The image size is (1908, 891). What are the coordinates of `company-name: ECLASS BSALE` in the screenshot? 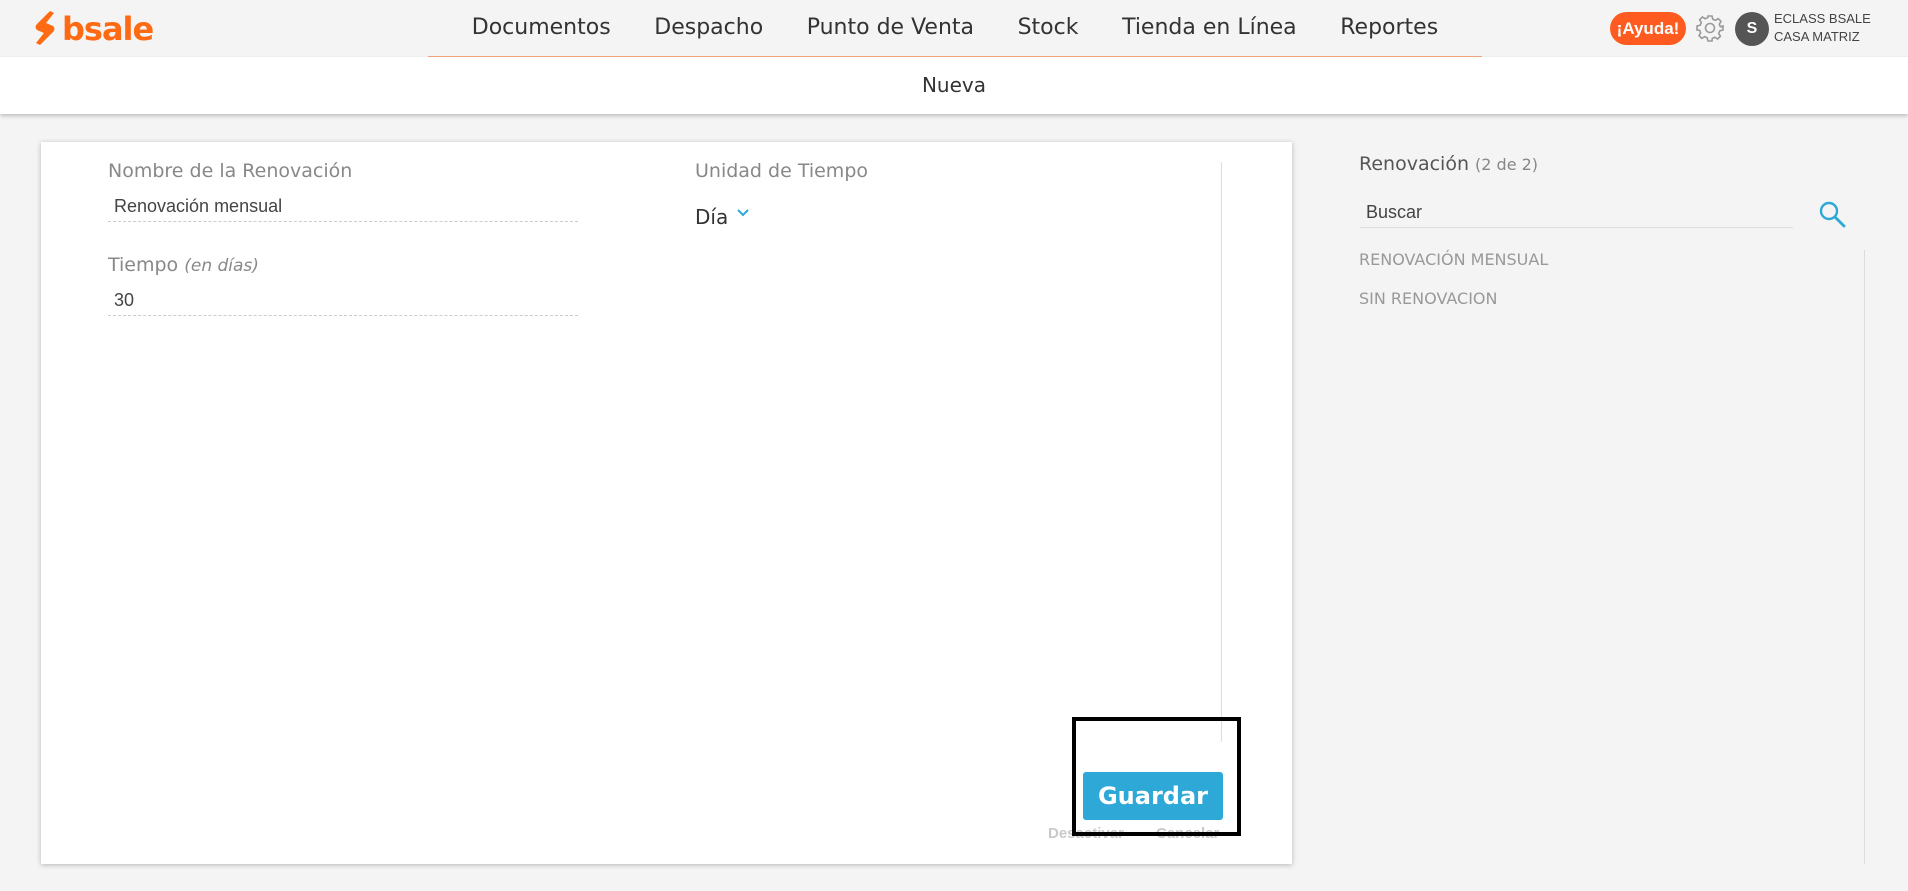 It's located at (1822, 18).